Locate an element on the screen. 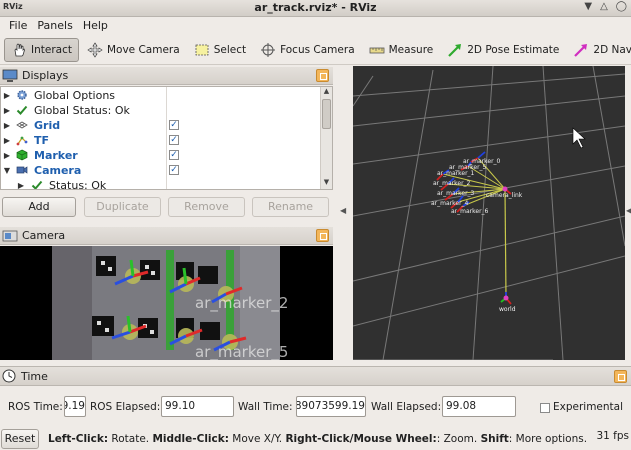 The image size is (631, 450). camera-panel-icon is located at coordinates (10, 235).